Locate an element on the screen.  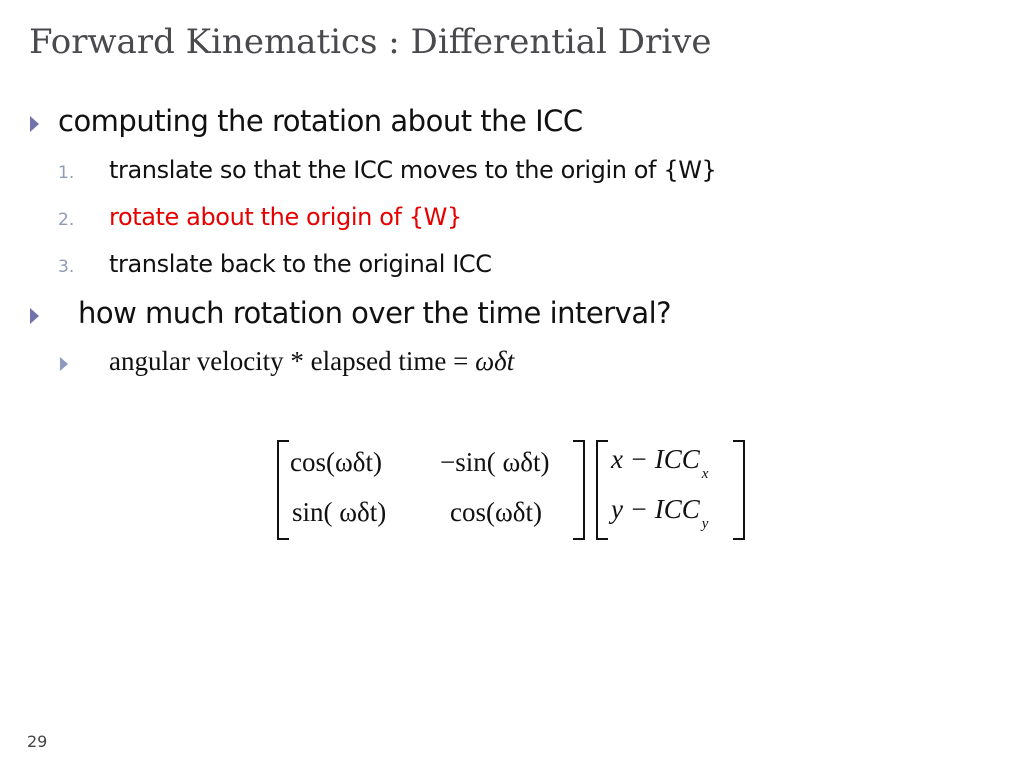
vector-right-bracket is located at coordinates (739, 490).